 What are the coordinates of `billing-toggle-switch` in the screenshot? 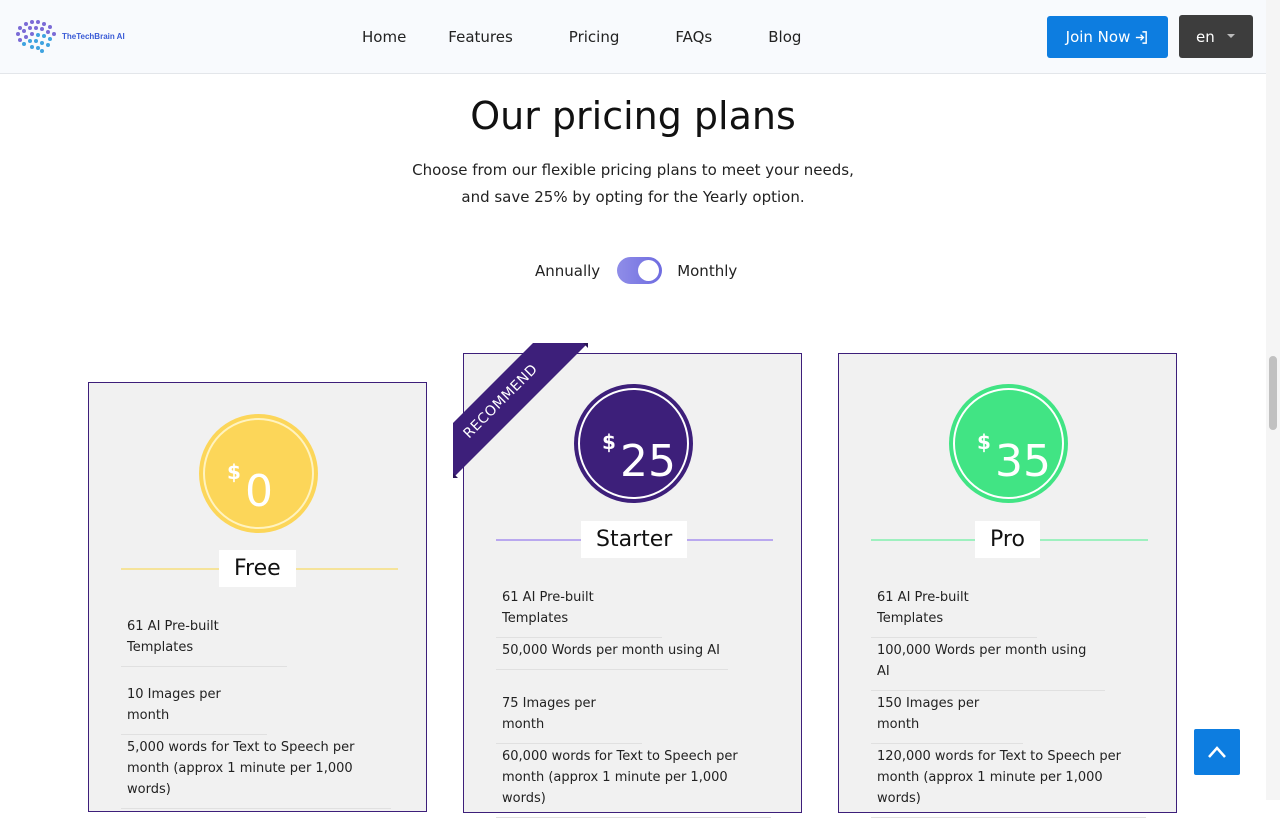 It's located at (640, 270).